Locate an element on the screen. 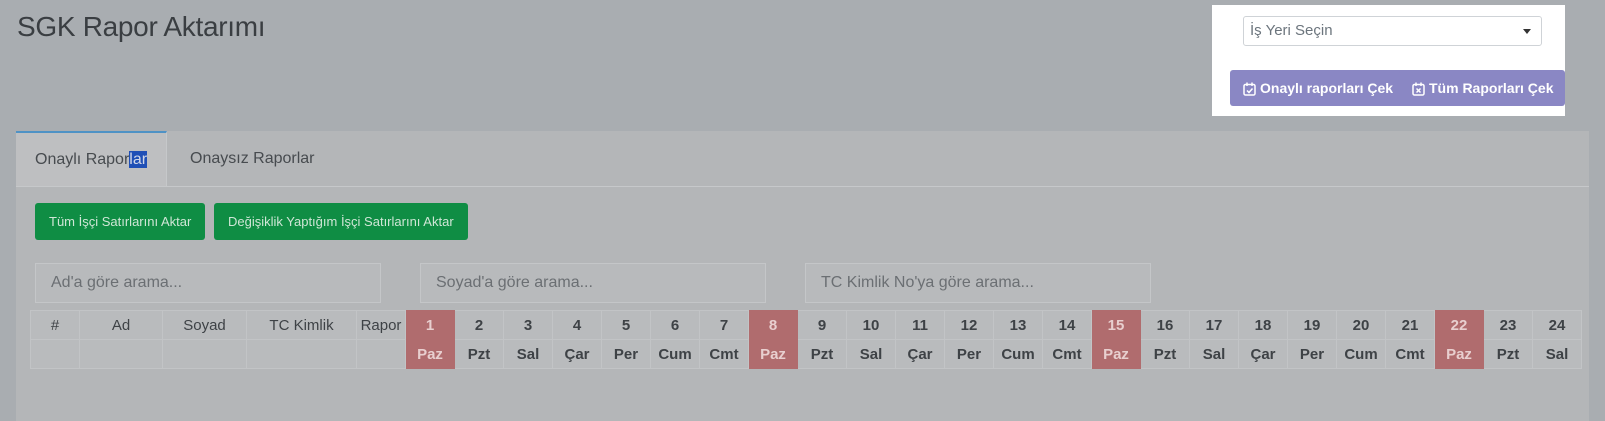 Image resolution: width=1605 pixels, height=421 pixels. page-title: SGK Rapor Aktarımı is located at coordinates (141, 26).